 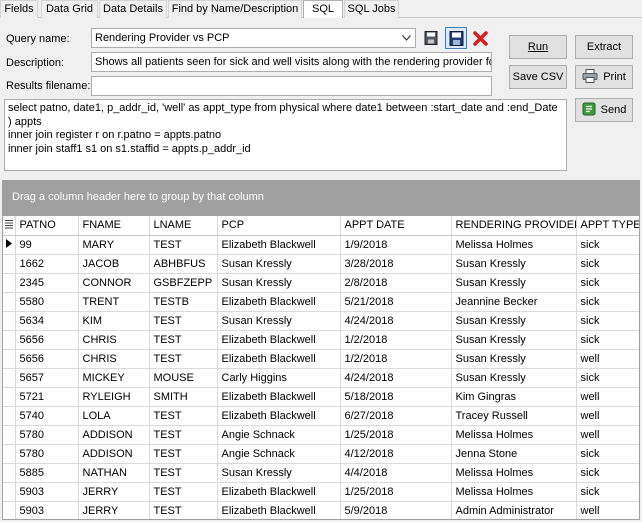 What do you see at coordinates (514, 510) in the screenshot?
I see `table-cell: Admin Administrator` at bounding box center [514, 510].